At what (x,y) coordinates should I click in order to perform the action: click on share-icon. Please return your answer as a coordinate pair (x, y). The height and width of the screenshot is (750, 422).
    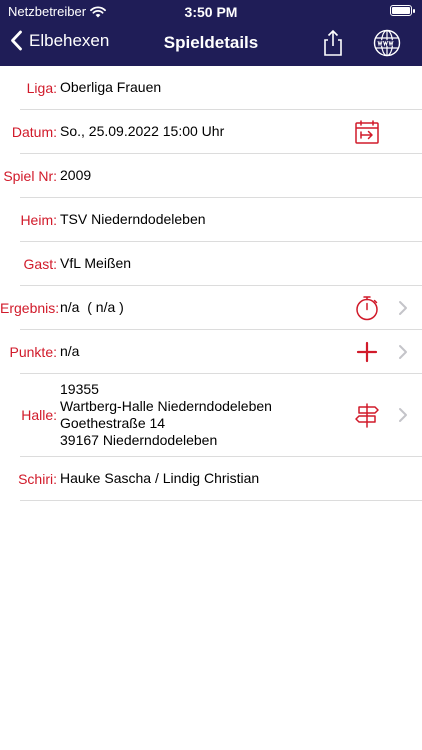
    Looking at the image, I should click on (333, 43).